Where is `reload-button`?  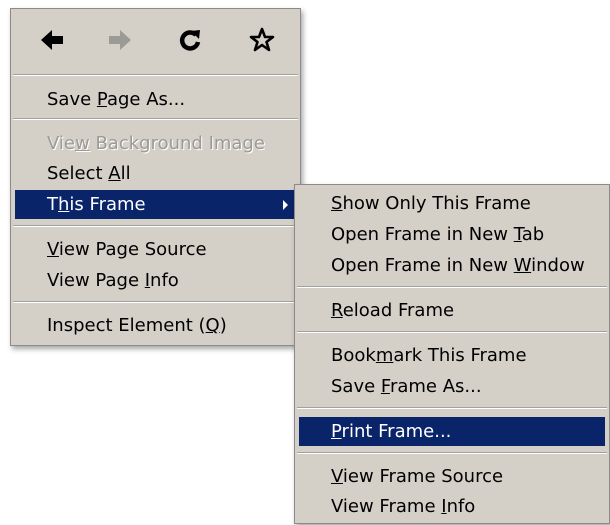
reload-button is located at coordinates (190, 40).